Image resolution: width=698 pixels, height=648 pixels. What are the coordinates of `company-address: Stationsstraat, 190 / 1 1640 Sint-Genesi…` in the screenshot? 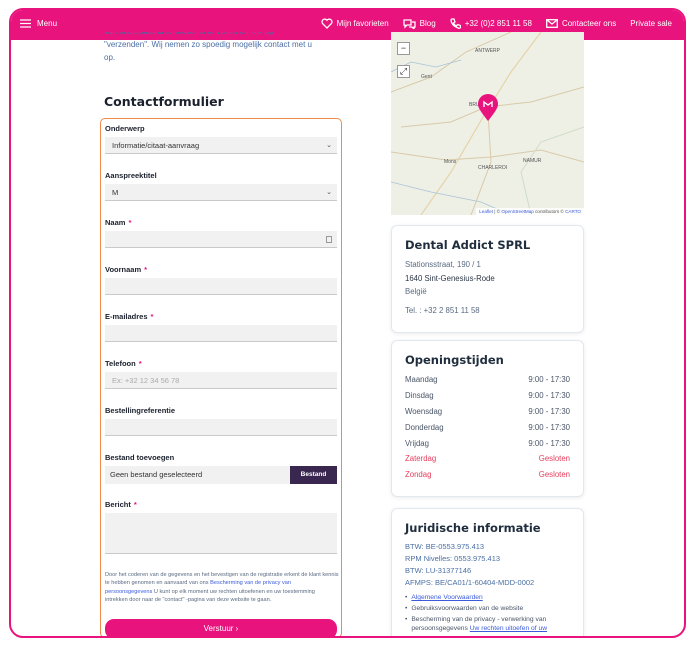 It's located at (487, 287).